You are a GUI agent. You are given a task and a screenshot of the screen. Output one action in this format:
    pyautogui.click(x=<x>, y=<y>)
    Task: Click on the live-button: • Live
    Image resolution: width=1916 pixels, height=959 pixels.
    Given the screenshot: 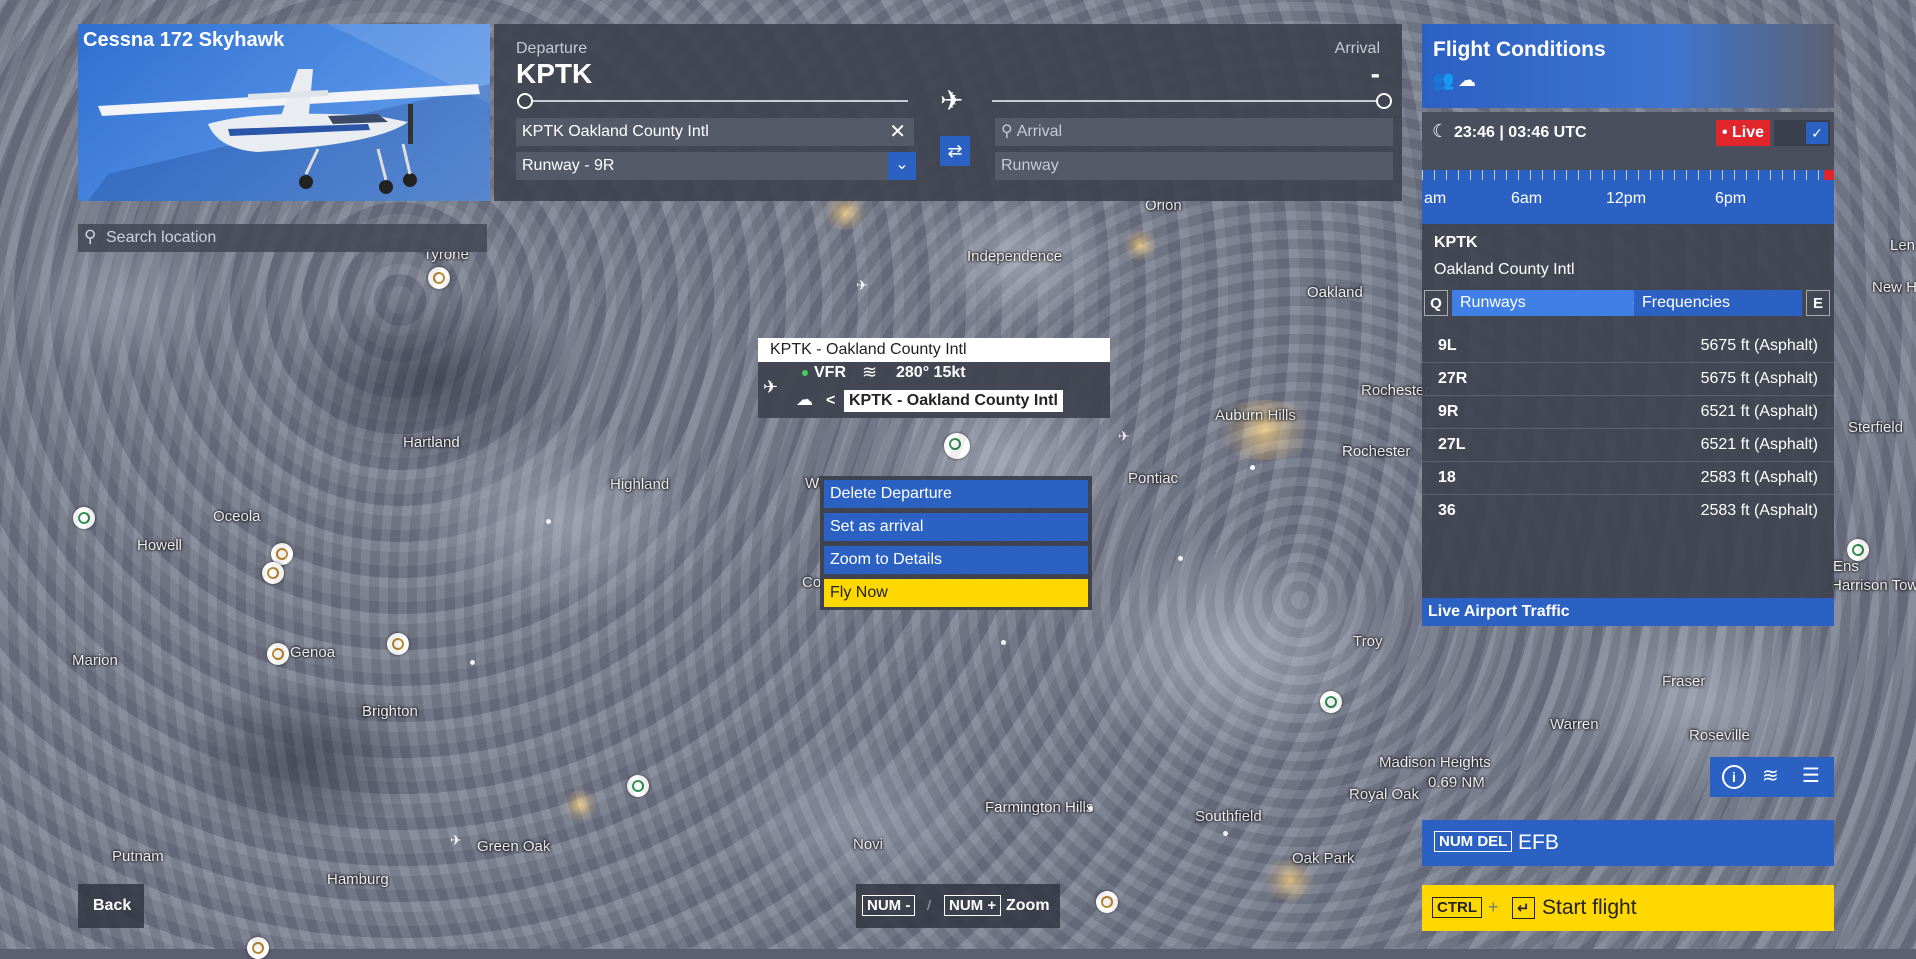 What is the action you would take?
    pyautogui.click(x=1743, y=133)
    